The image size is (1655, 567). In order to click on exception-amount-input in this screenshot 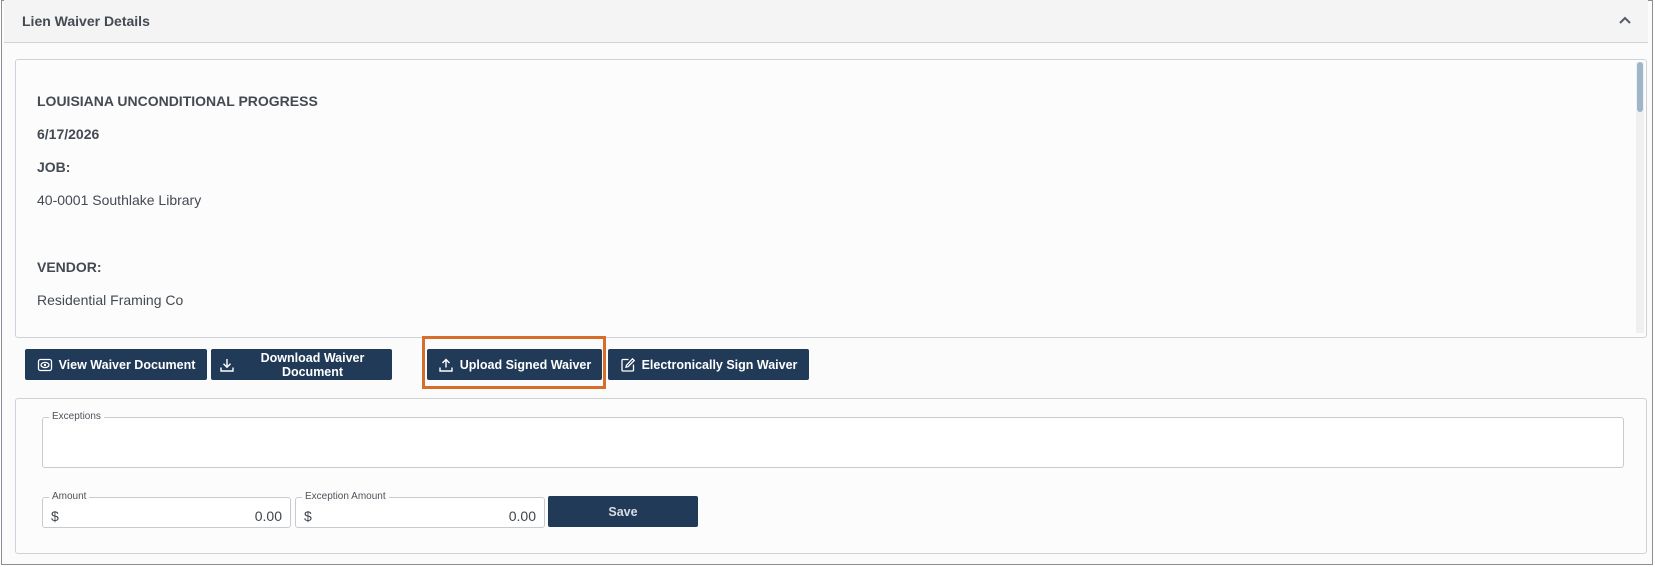, I will do `click(428, 516)`.